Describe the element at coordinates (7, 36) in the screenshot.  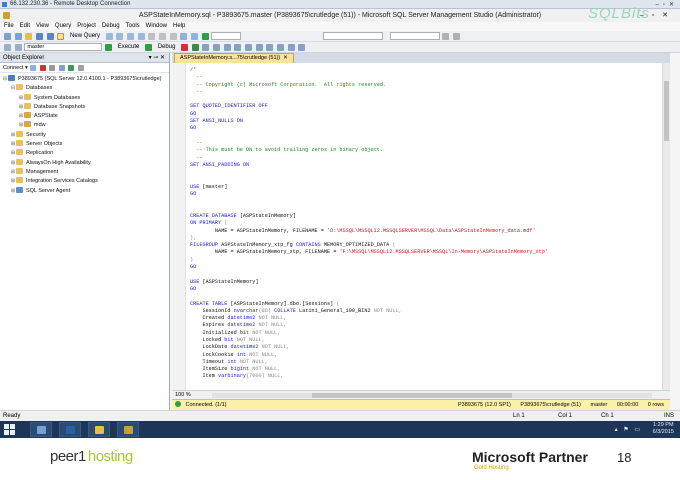
I see `back-icon` at that location.